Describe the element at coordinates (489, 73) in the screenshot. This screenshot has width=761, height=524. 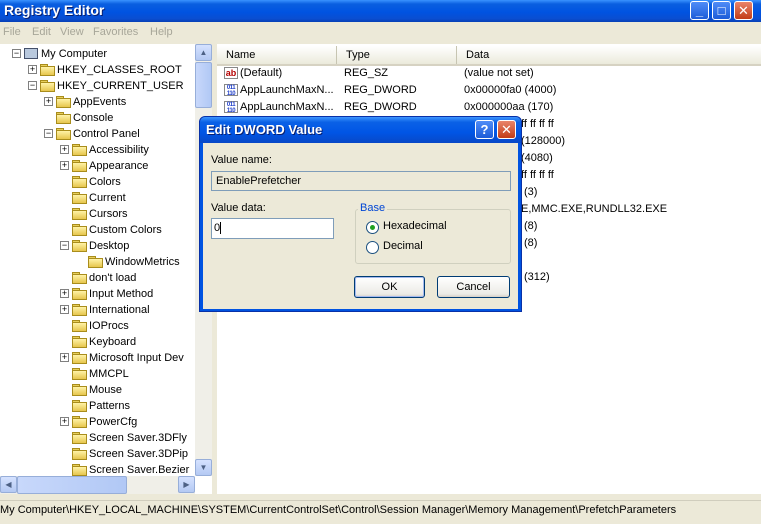
I see `list-item: ab (Default) REG_SZ (value not set)` at that location.